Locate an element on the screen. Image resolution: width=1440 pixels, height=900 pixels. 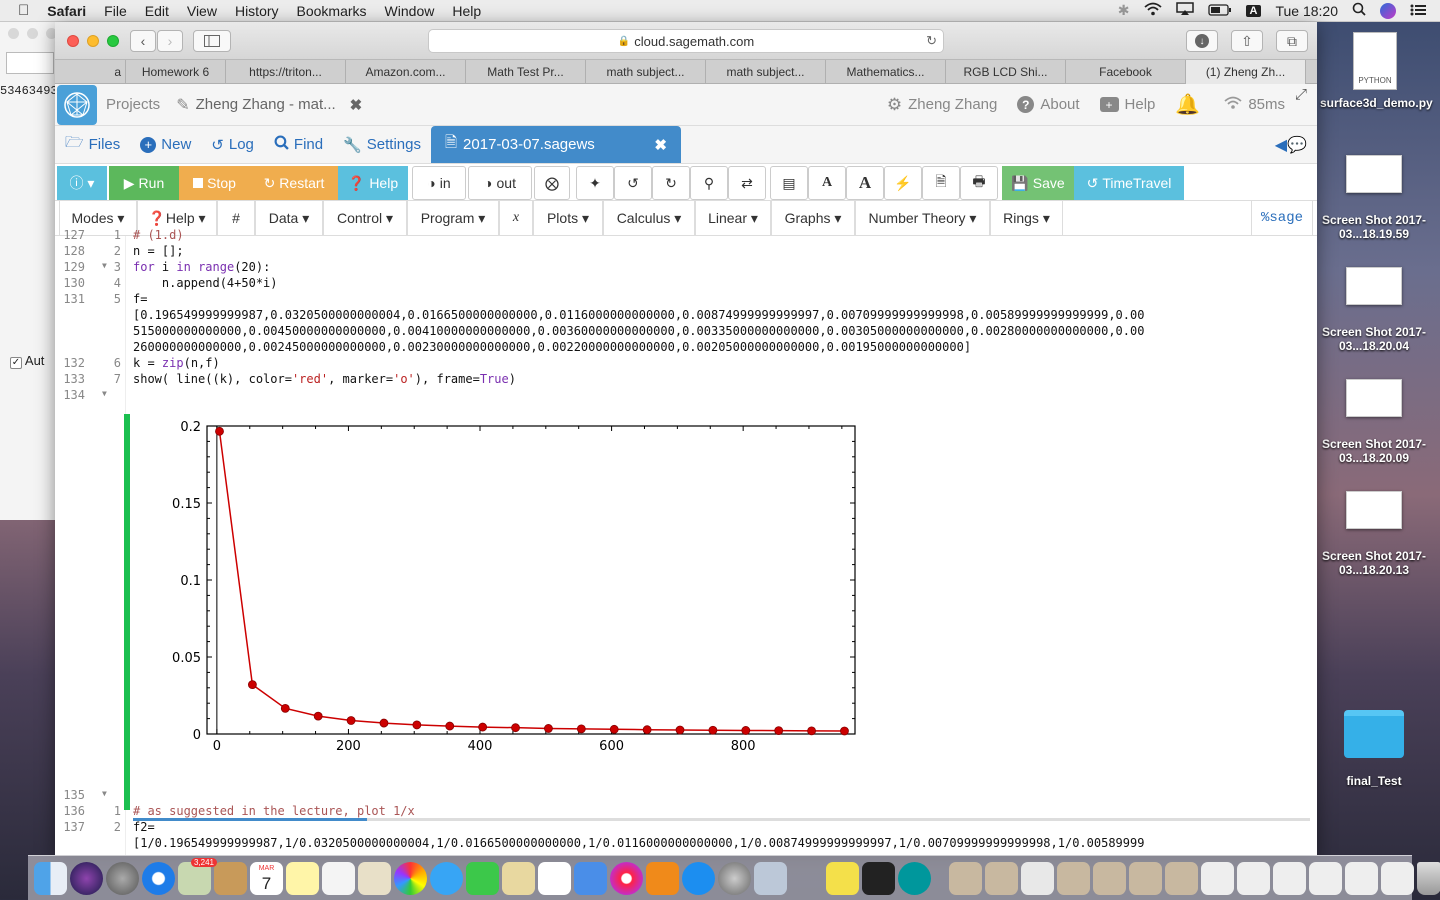
info-dropdown-button: ⓘ ▾ is located at coordinates (82, 183).